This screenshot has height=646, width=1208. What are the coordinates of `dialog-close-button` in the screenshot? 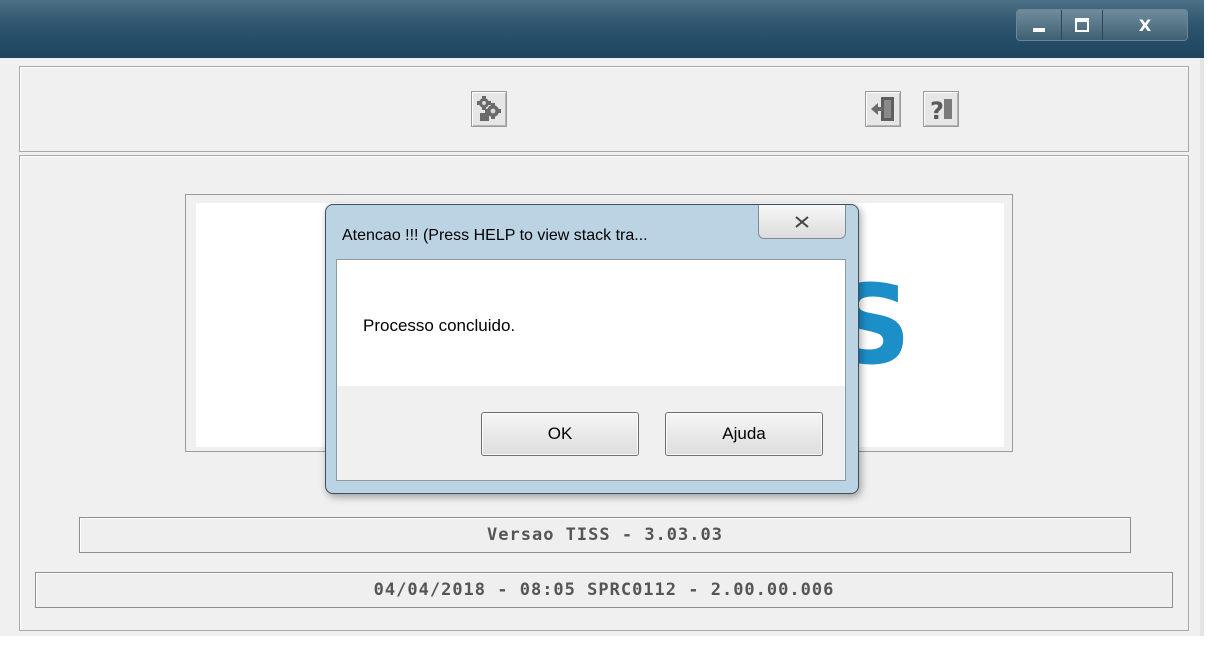 It's located at (802, 222).